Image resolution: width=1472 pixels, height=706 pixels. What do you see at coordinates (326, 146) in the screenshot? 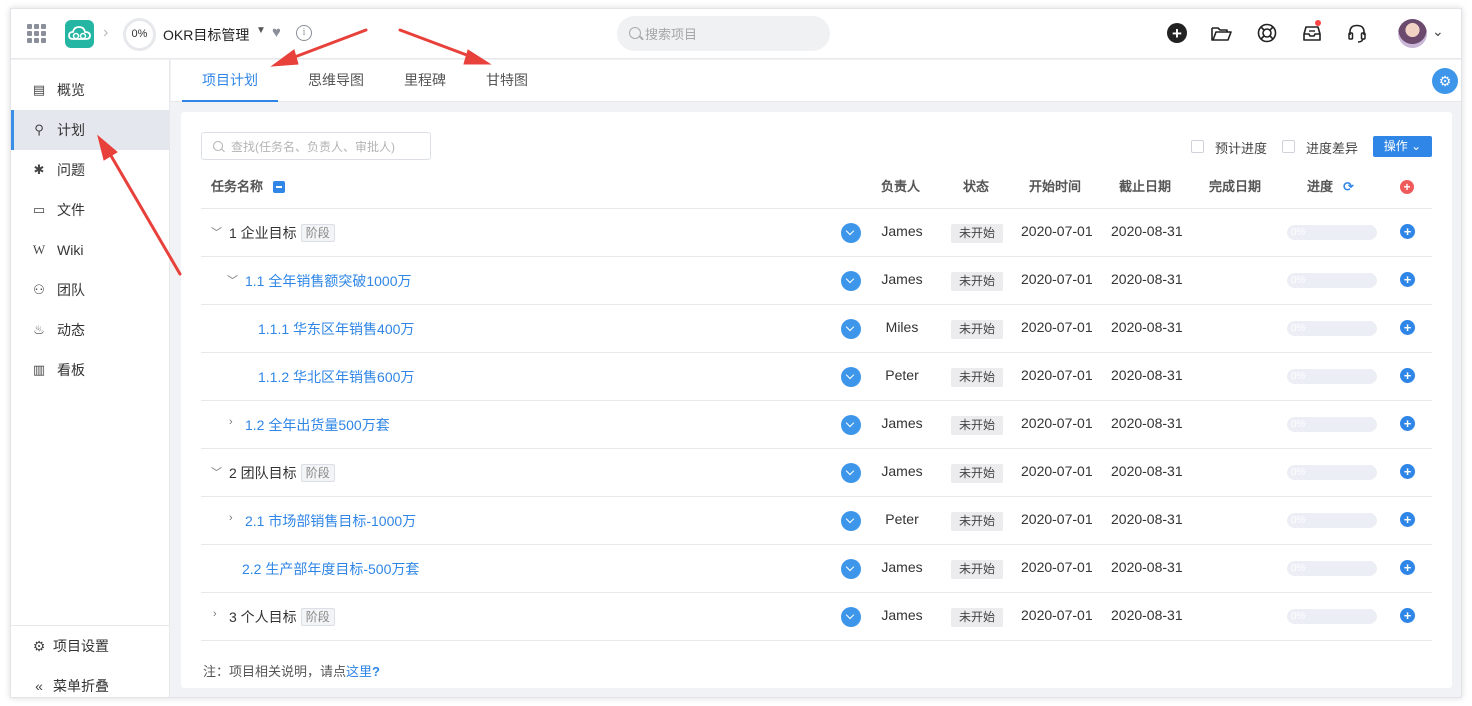
I see `task-filter-input` at bounding box center [326, 146].